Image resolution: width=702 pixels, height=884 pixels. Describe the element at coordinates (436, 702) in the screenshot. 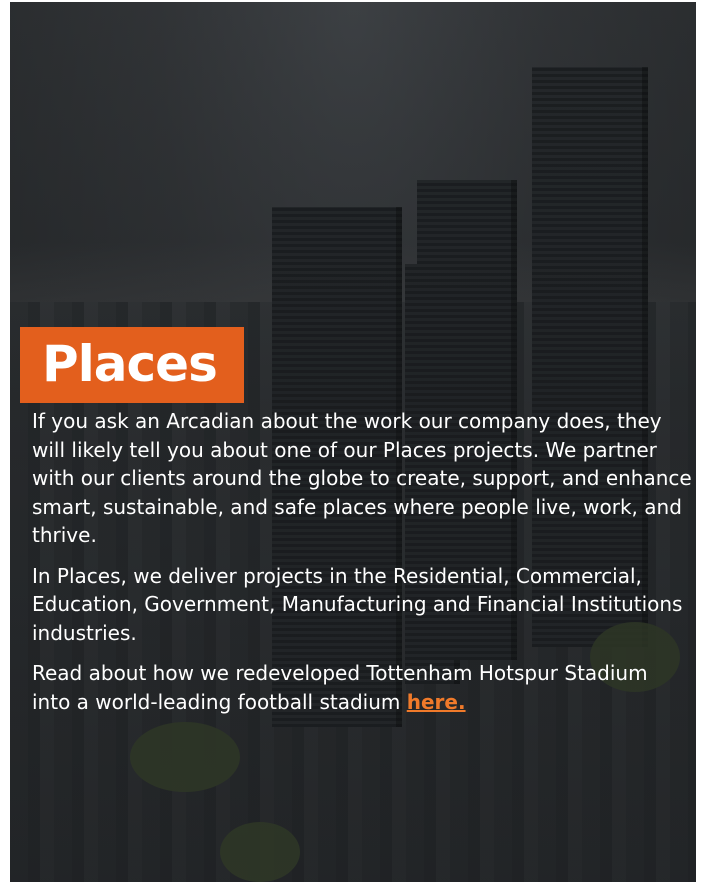

I see `read-more-link: here.` at that location.